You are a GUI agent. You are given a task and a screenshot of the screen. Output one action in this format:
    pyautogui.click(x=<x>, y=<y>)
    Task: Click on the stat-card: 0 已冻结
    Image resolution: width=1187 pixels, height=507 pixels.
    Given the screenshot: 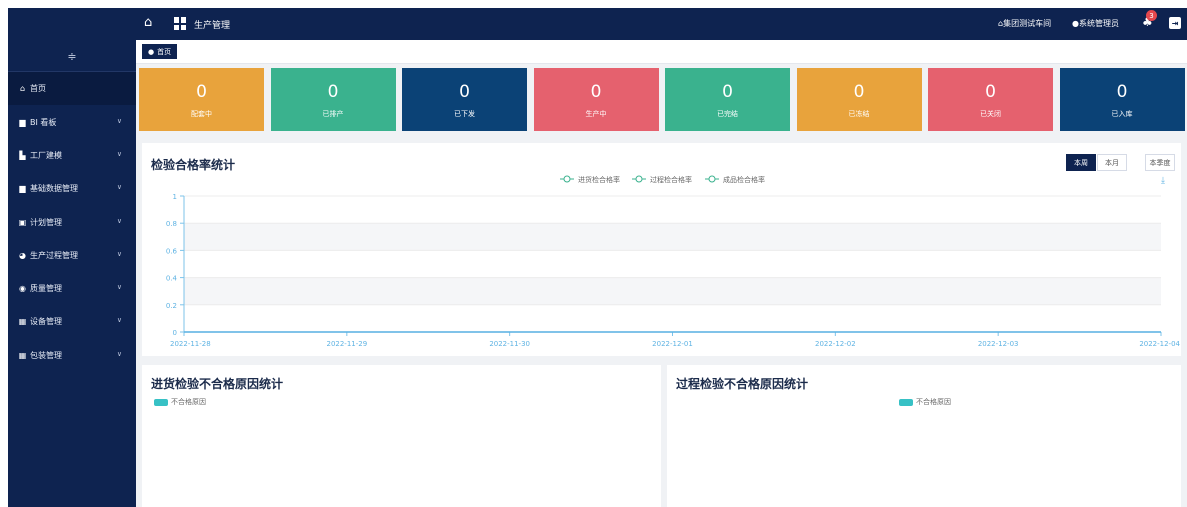 What is the action you would take?
    pyautogui.click(x=859, y=99)
    